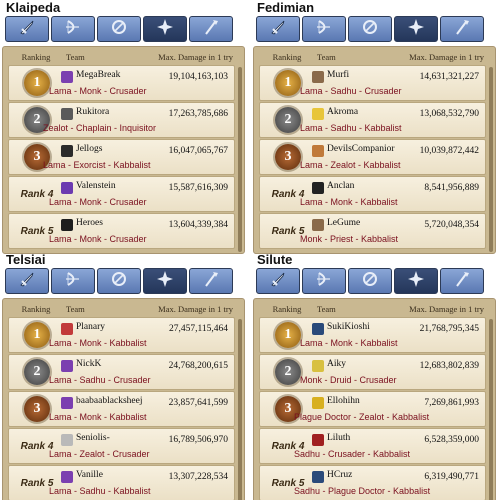  Describe the element at coordinates (372, 309) in the screenshot. I see `column-header: Ranking Team Max. Damage in 1 try` at that location.